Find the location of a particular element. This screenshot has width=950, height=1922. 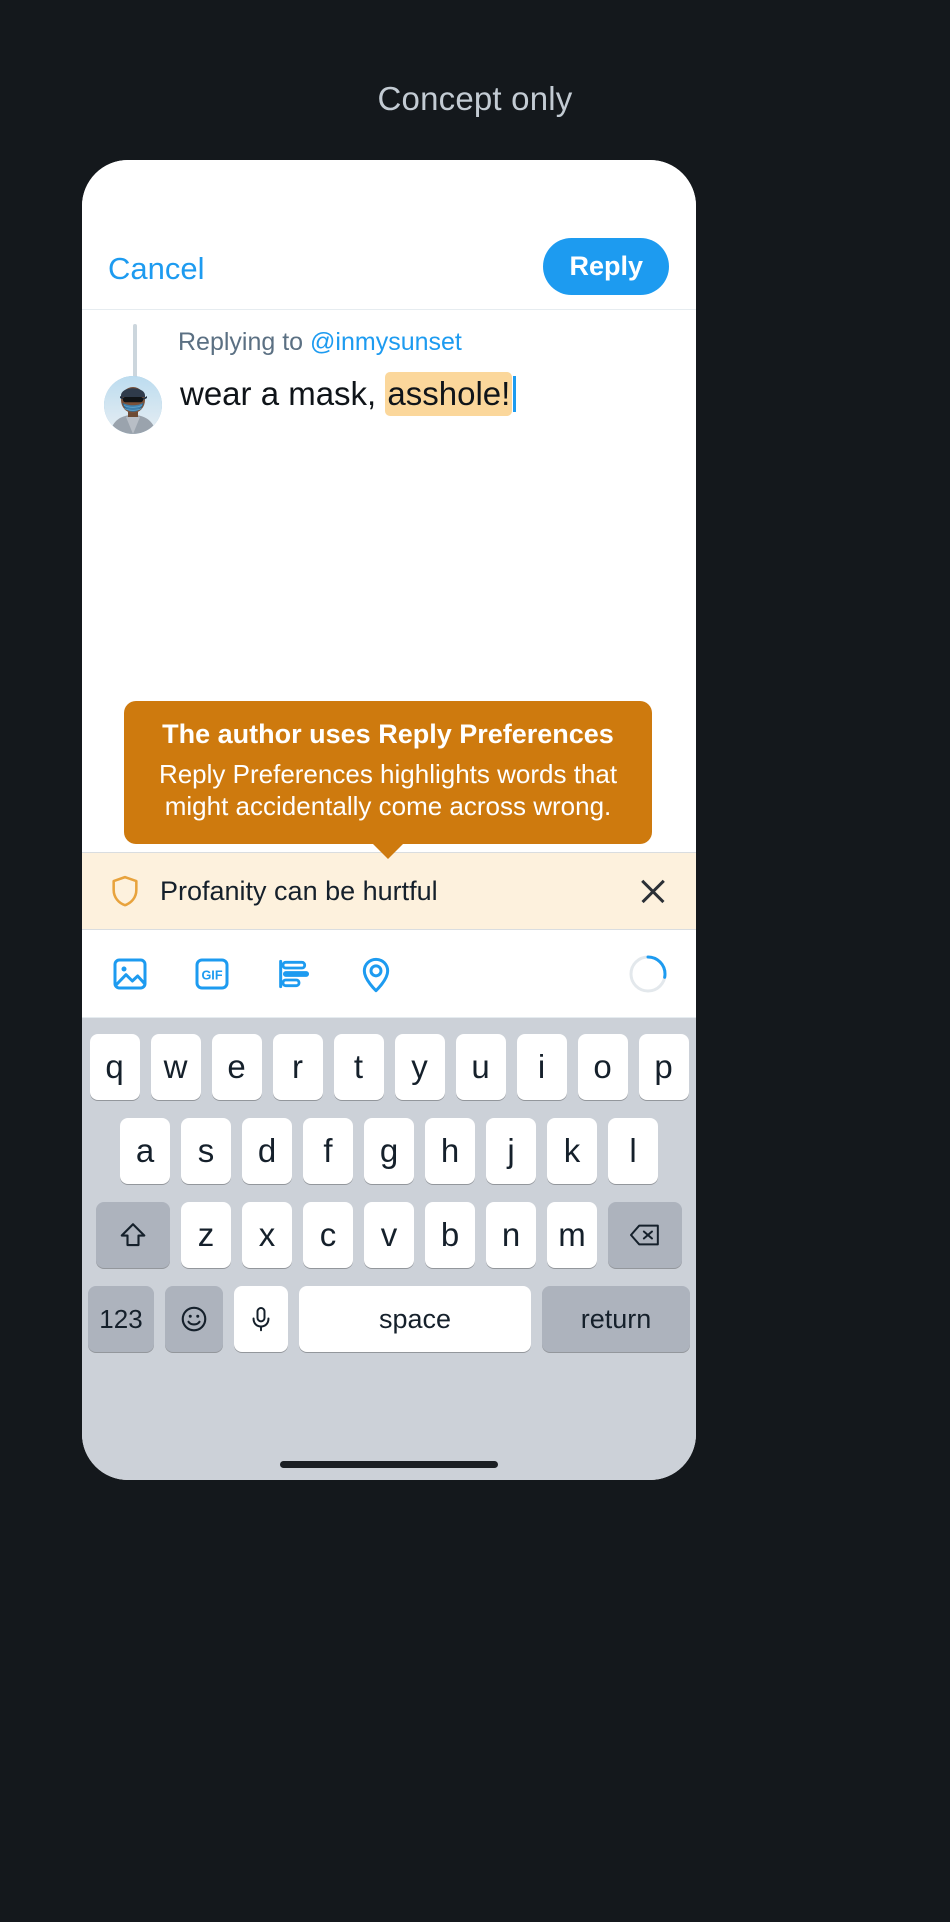

avatar is located at coordinates (133, 405).